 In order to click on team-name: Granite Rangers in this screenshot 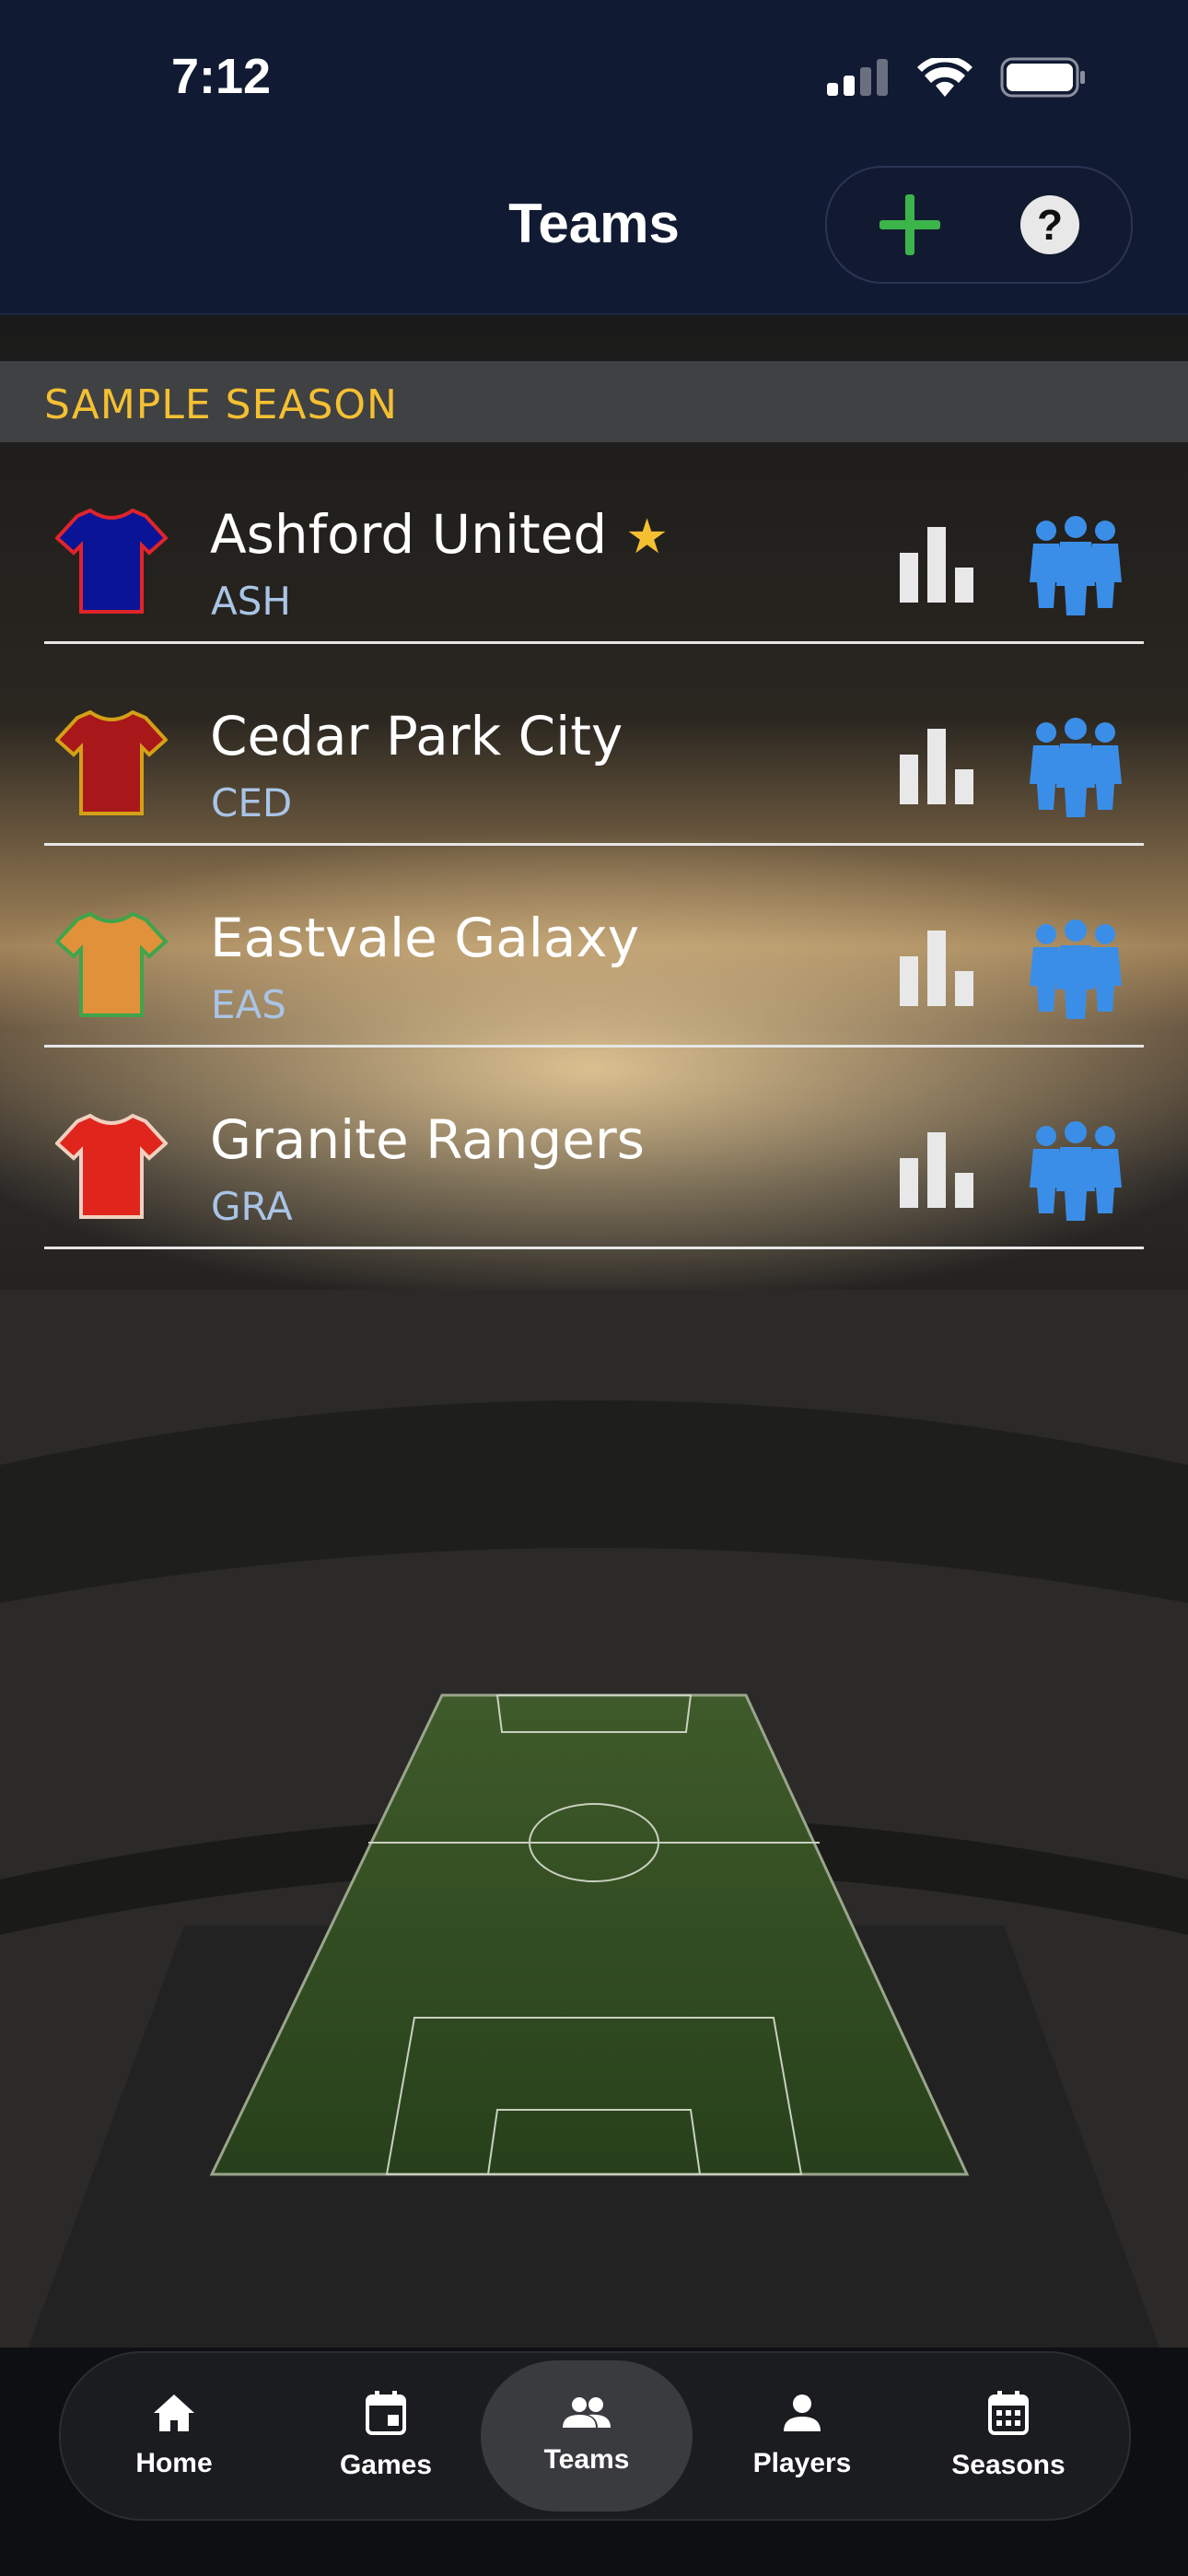, I will do `click(427, 1139)`.